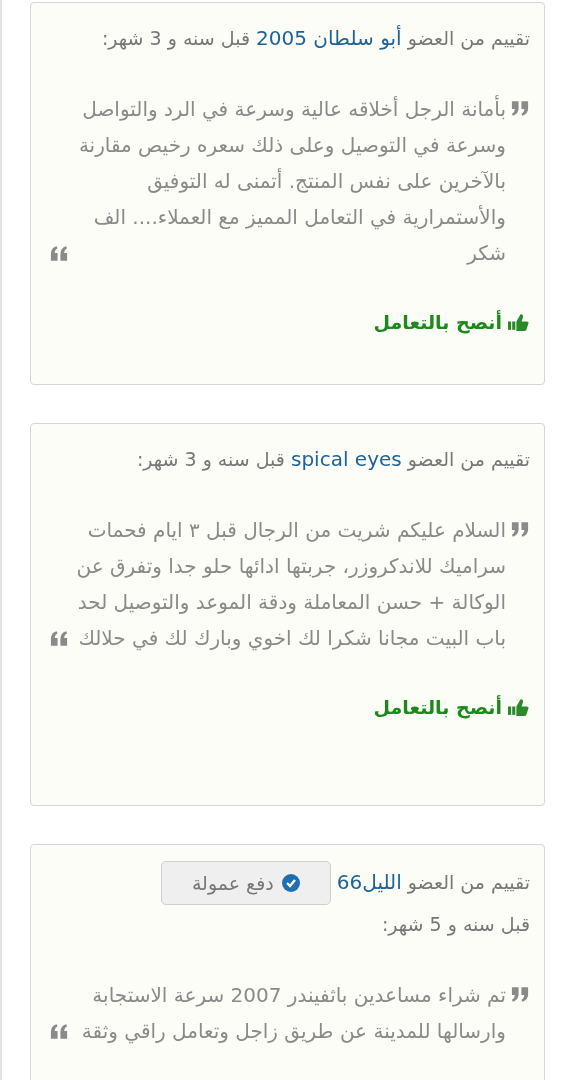 Image resolution: width=574 pixels, height=1080 pixels. Describe the element at coordinates (290, 585) in the screenshot. I see `review-text: السلام عليكم شريت من الرجال قبل ٣ ايام فحمات سراميك للاندكروزر، جربتها ادائها حلو جدا وتفرق عن الوكالة + حسن المعاملة ودقة الموعد والتوصيل لحد باب البيت مجانا شكرا لك اخوي وبارك لك في حلالك` at that location.